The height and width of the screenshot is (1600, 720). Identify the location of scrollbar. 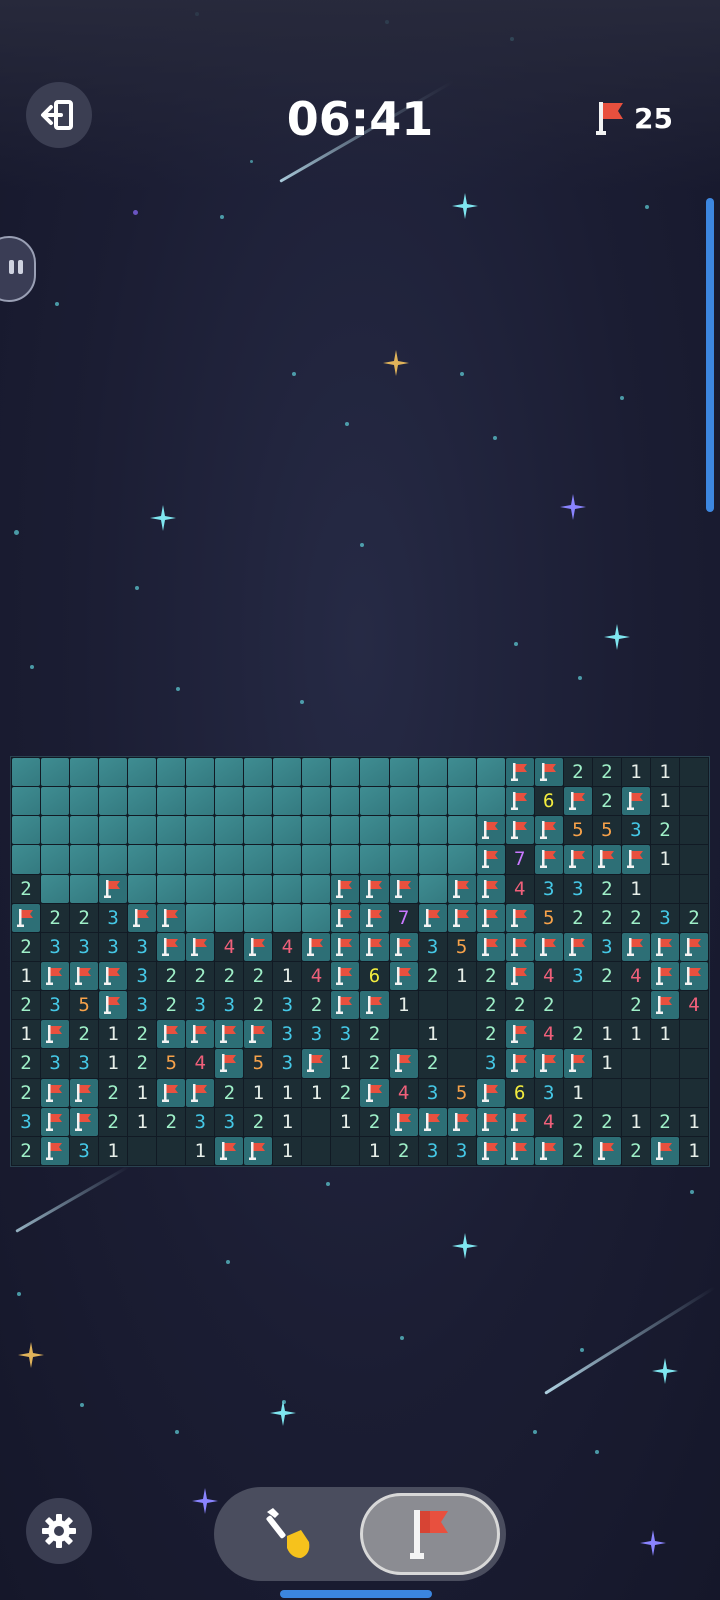
(710, 355).